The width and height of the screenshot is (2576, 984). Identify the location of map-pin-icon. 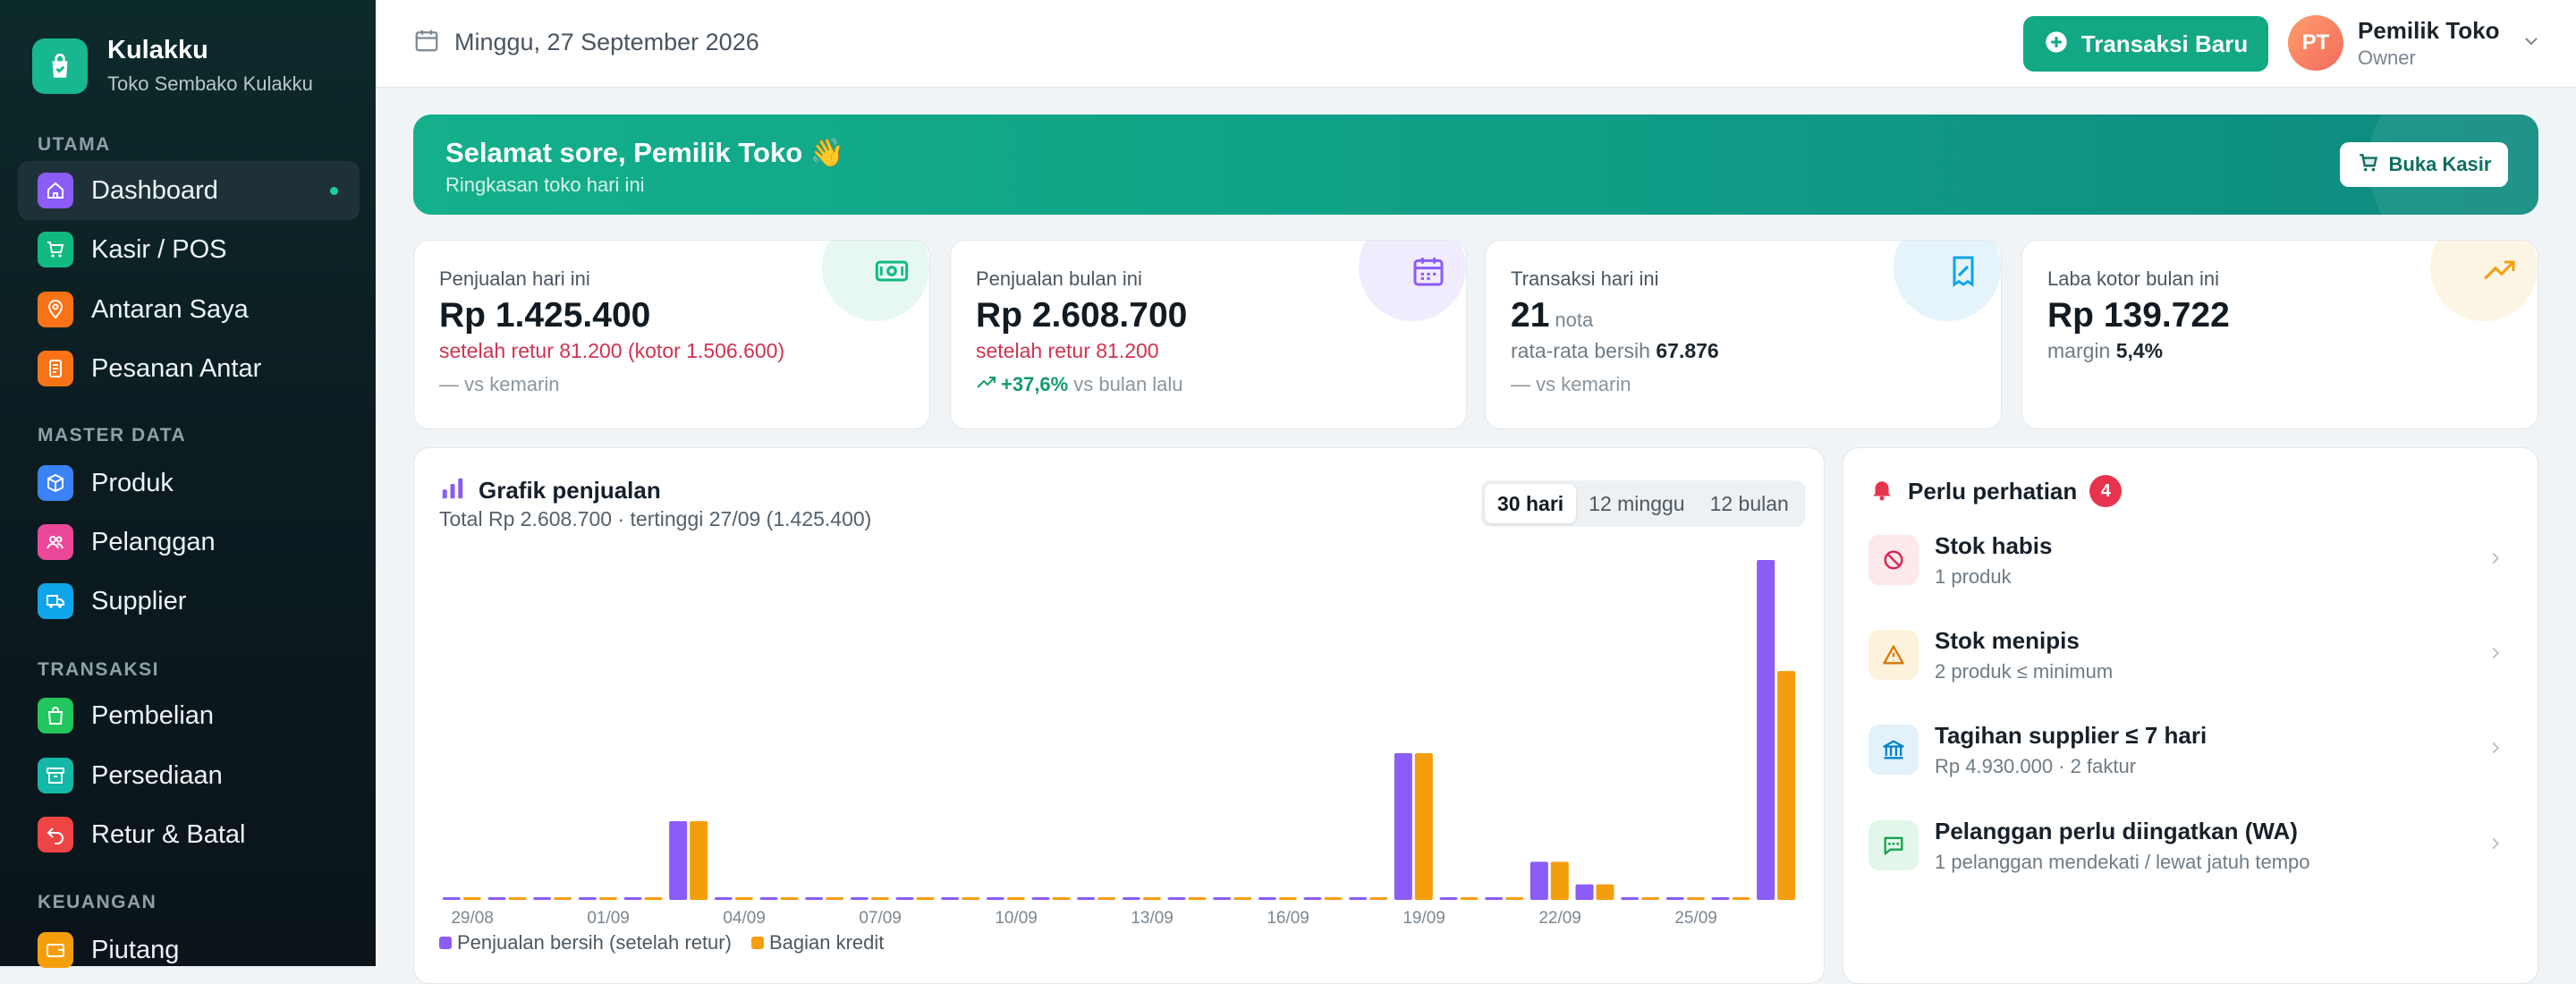
(55, 309).